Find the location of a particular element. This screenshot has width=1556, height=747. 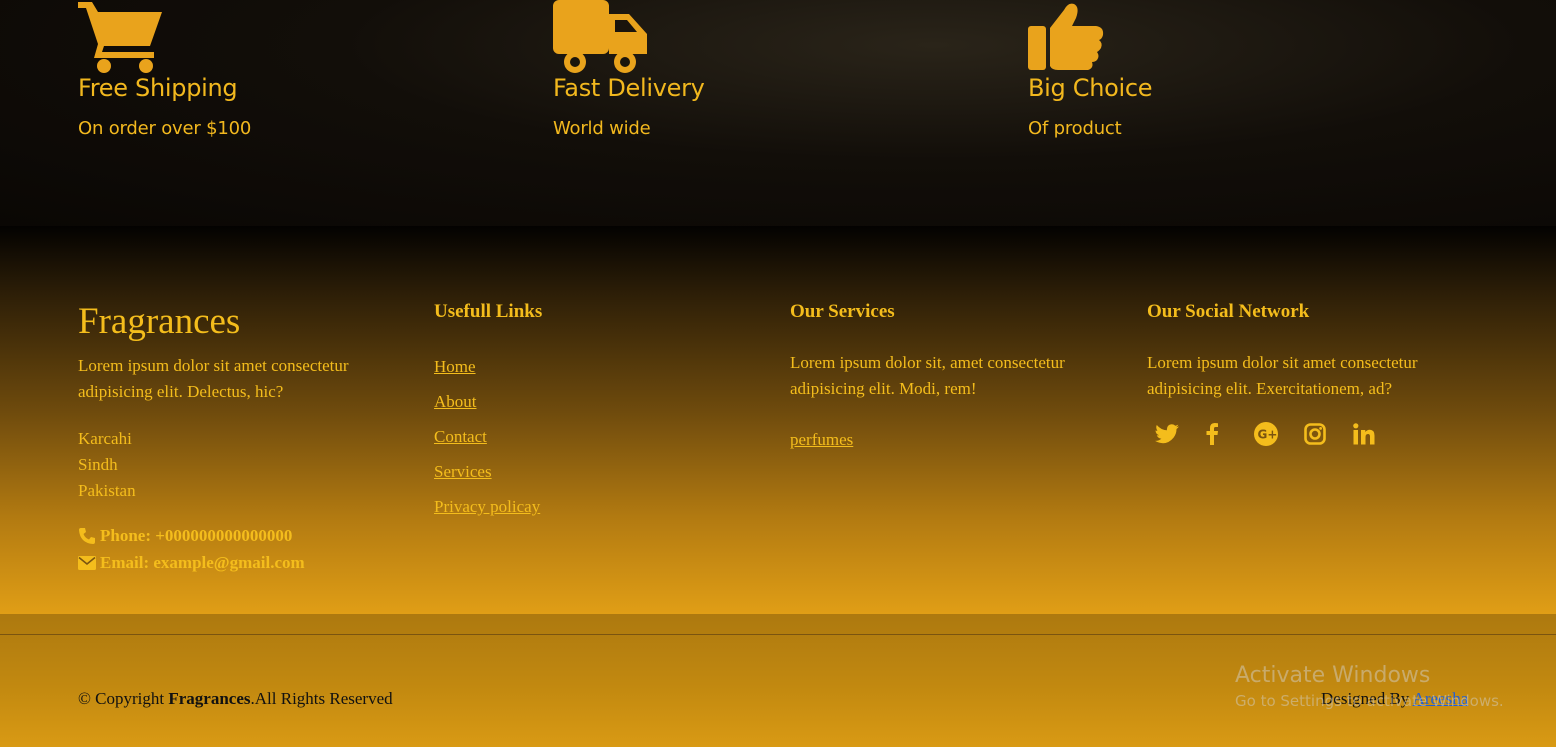

activate-windows-subtitle: Go to Settings to activate Windows. is located at coordinates (1369, 701).